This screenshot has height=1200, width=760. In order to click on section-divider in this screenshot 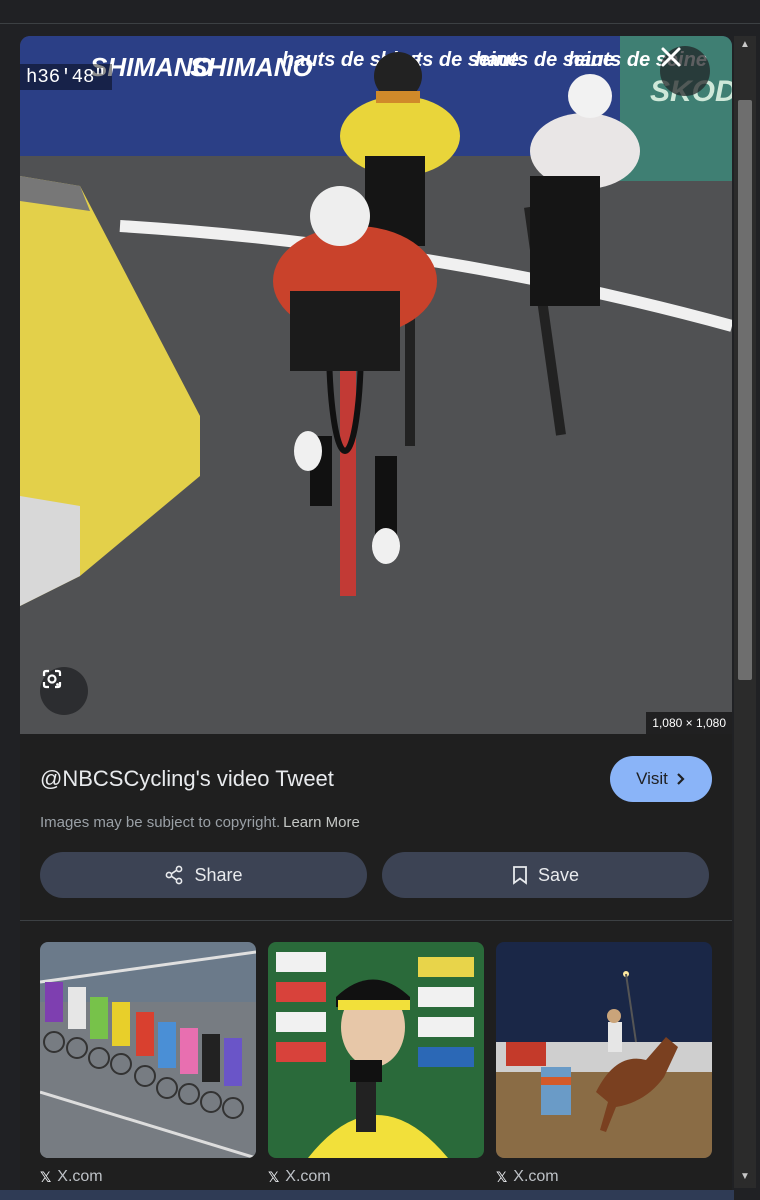, I will do `click(376, 920)`.